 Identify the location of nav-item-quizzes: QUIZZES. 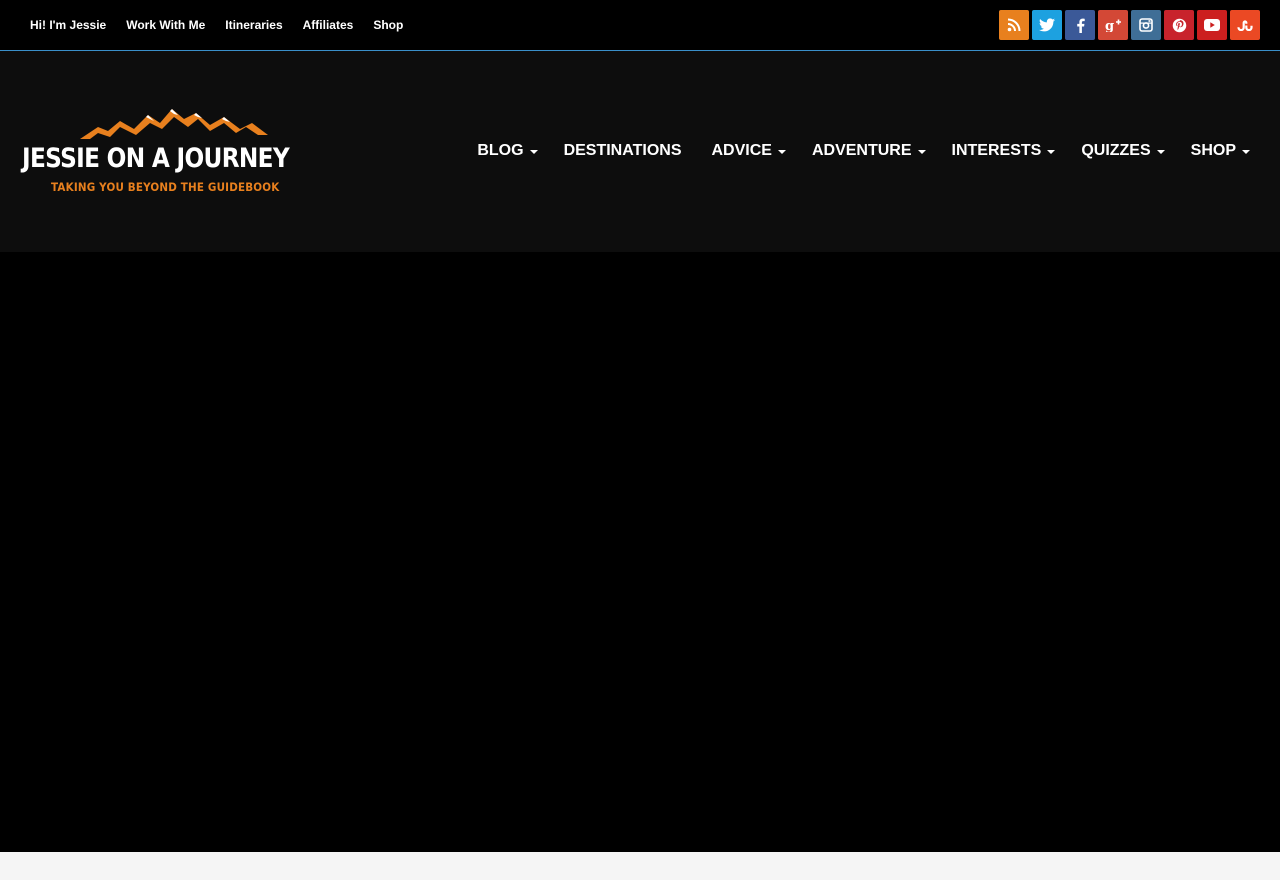
(1123, 151).